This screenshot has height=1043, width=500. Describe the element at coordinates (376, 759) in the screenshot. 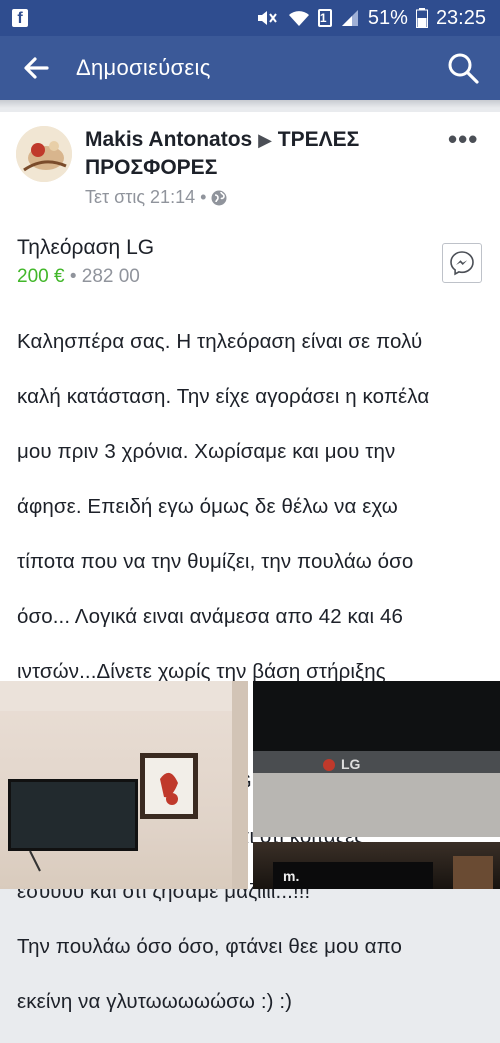

I see `post-photo-lg-closeup: LG` at that location.